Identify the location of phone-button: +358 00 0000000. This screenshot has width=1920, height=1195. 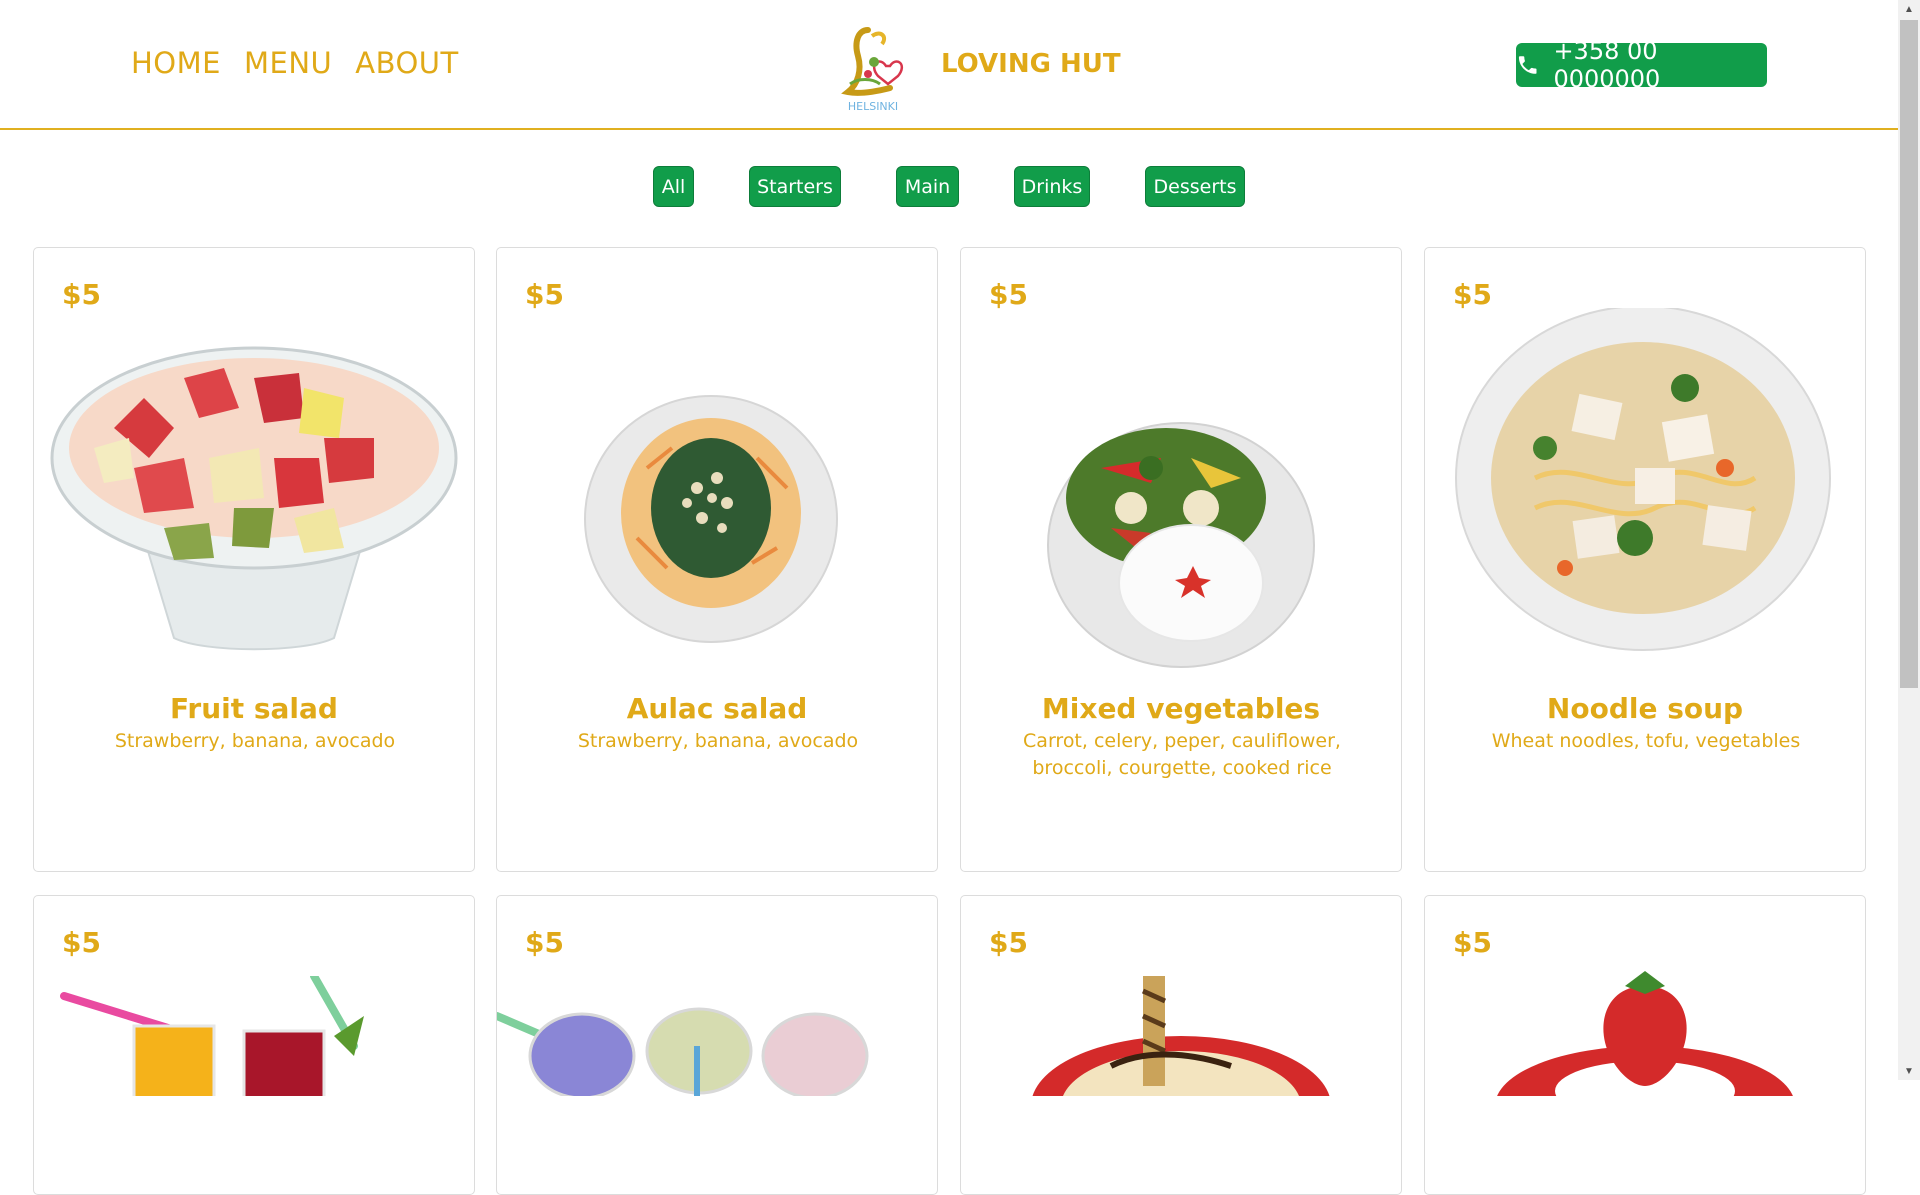
(1641, 65).